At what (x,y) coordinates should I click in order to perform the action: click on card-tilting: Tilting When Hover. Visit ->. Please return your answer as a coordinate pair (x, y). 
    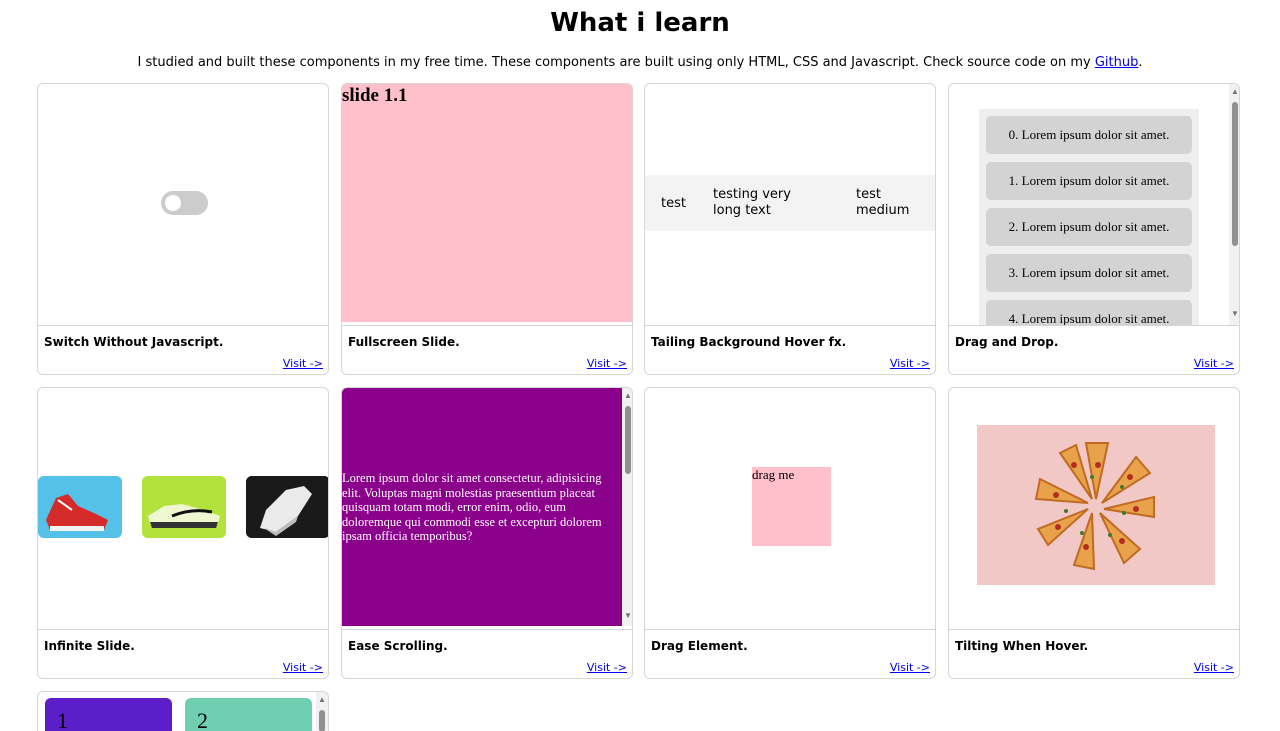
    Looking at the image, I should click on (1094, 533).